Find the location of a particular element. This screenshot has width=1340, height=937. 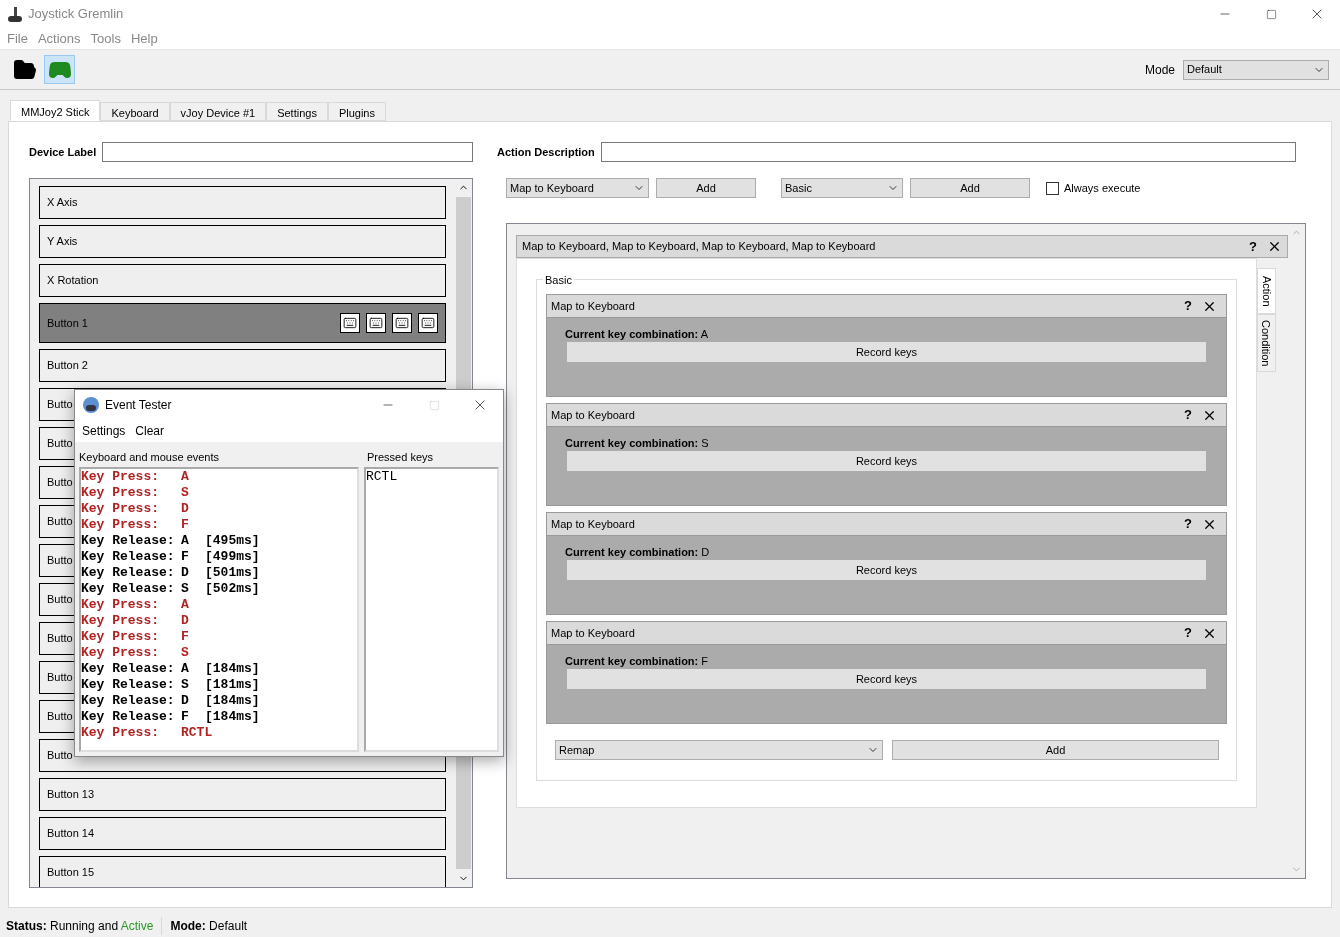

menu-item: Clear is located at coordinates (150, 431).